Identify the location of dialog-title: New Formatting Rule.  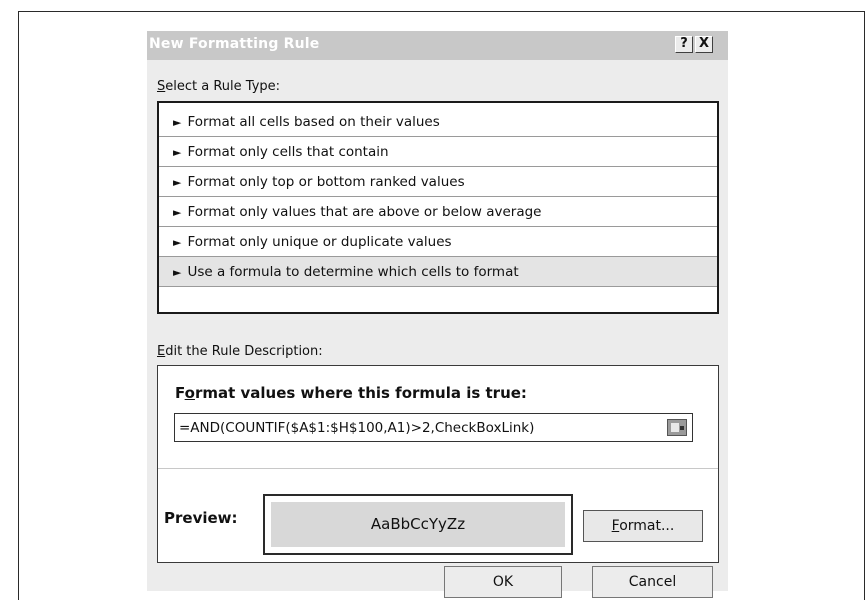
(234, 44).